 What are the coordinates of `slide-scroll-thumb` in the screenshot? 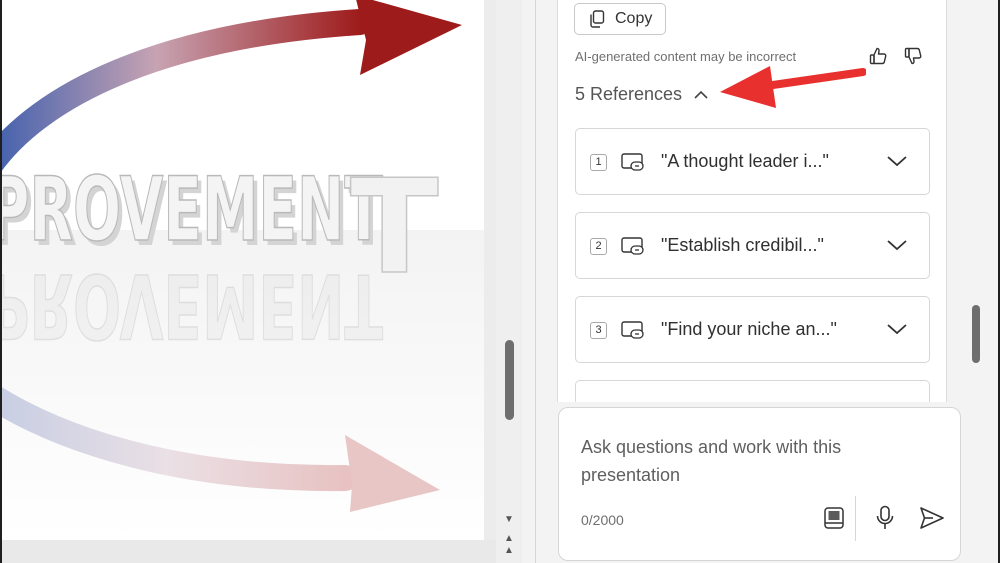 It's located at (509, 380).